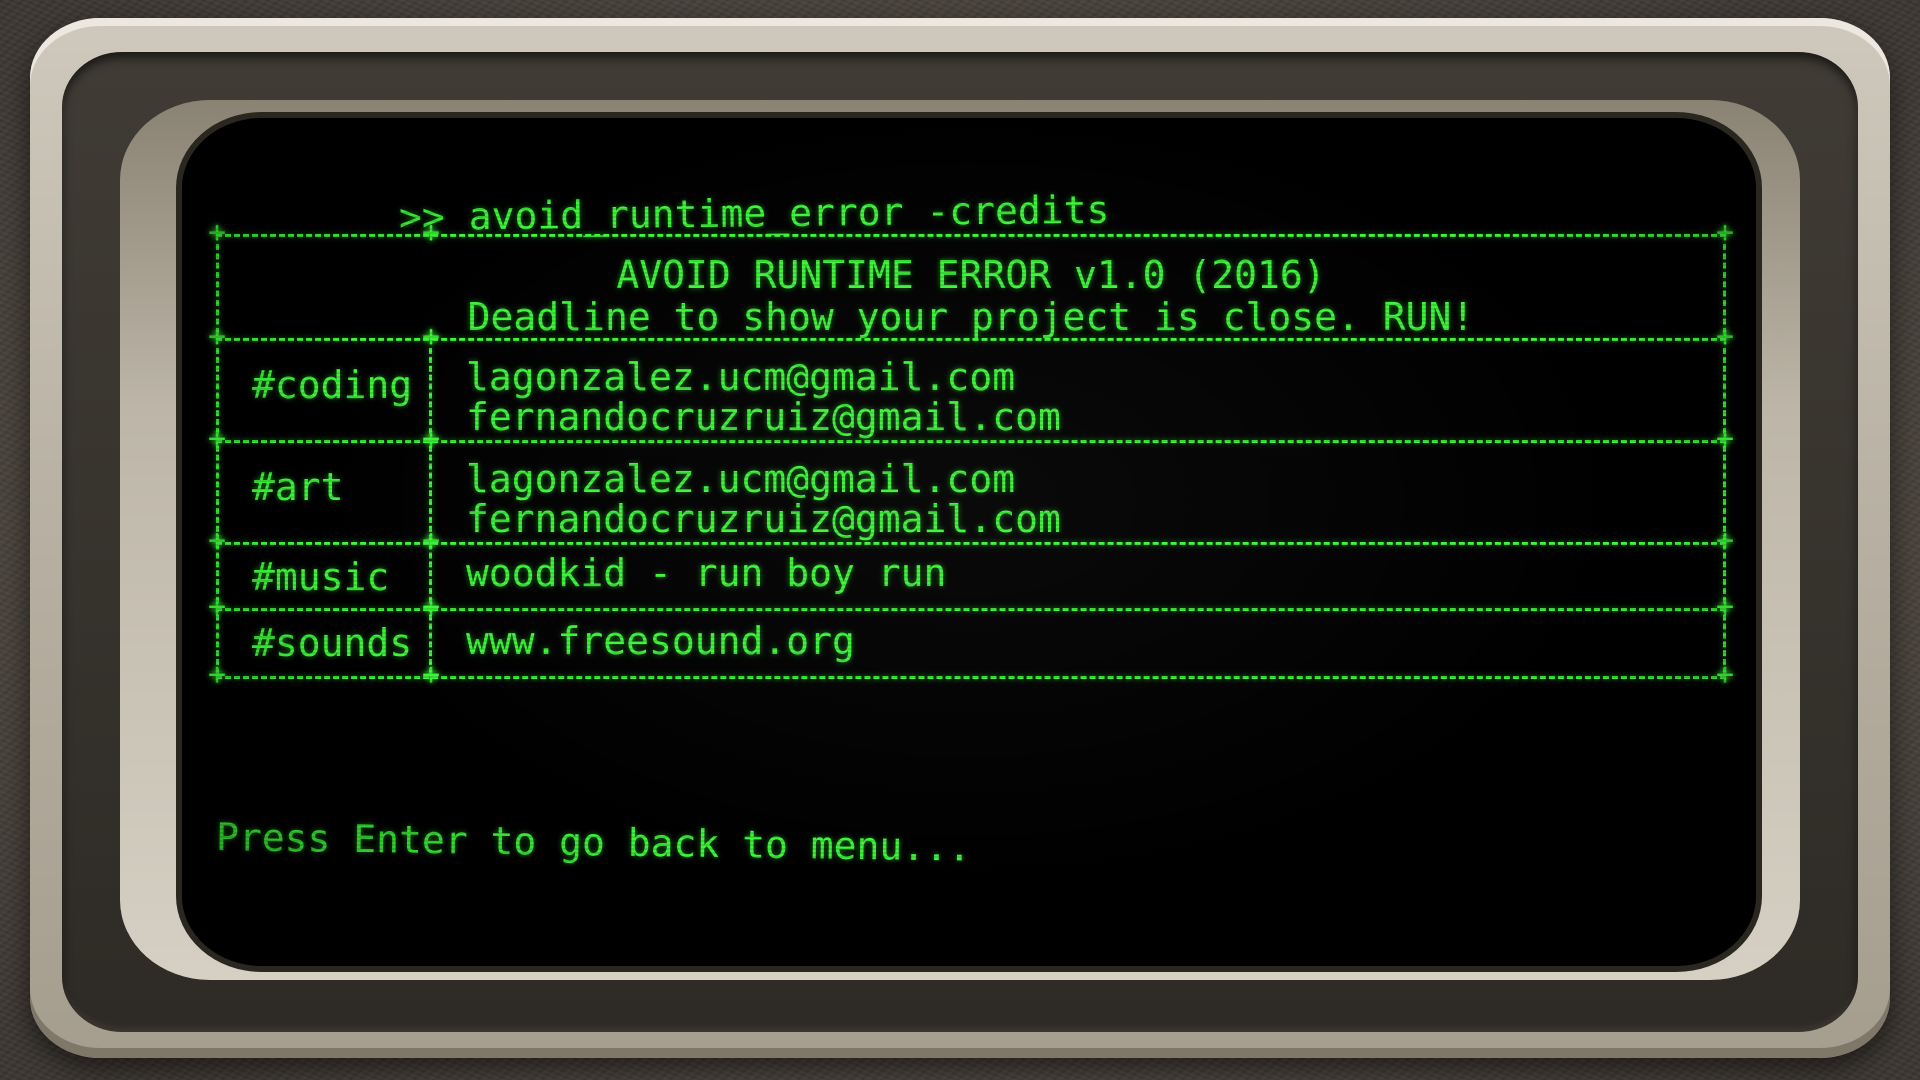 This screenshot has height=1080, width=1920. What do you see at coordinates (430, 511) in the screenshot?
I see `table-column-divider` at bounding box center [430, 511].